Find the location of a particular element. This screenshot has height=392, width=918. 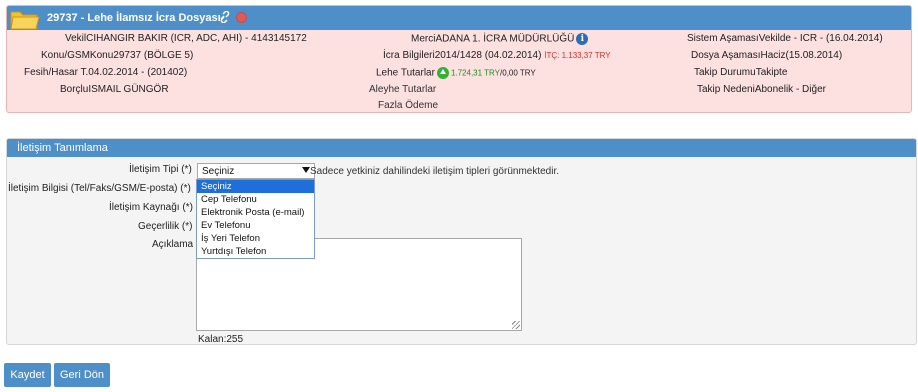

contact-type-selected: Seçiniz is located at coordinates (218, 171).